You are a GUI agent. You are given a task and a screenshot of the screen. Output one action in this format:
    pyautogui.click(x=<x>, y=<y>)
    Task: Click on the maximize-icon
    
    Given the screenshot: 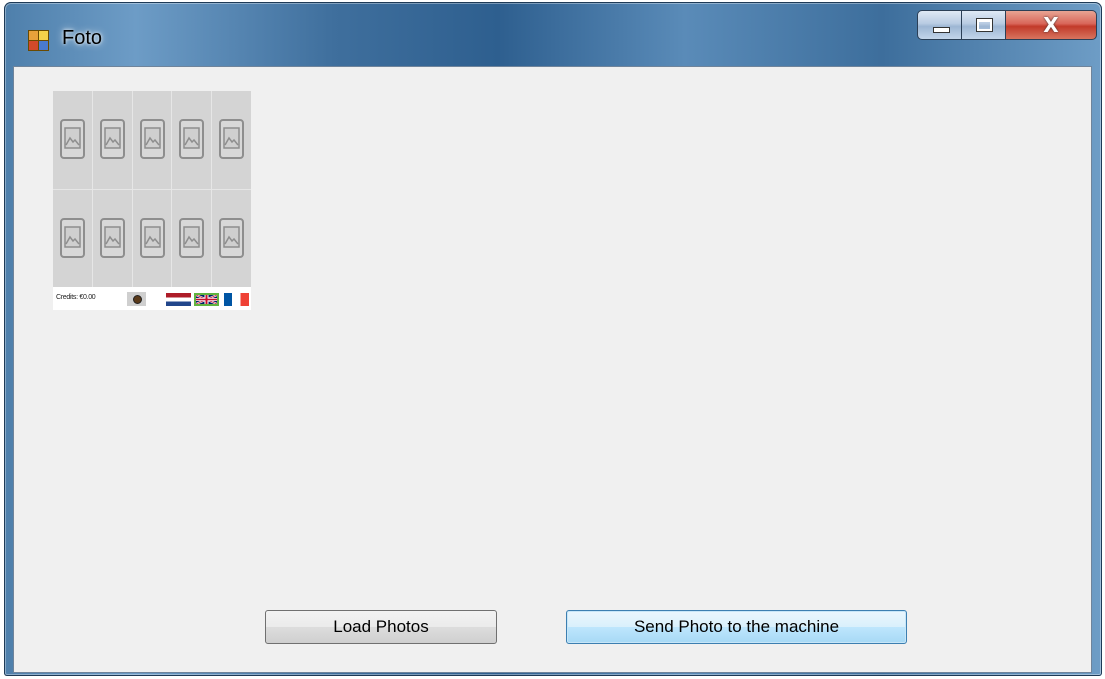 What is the action you would take?
    pyautogui.click(x=984, y=25)
    